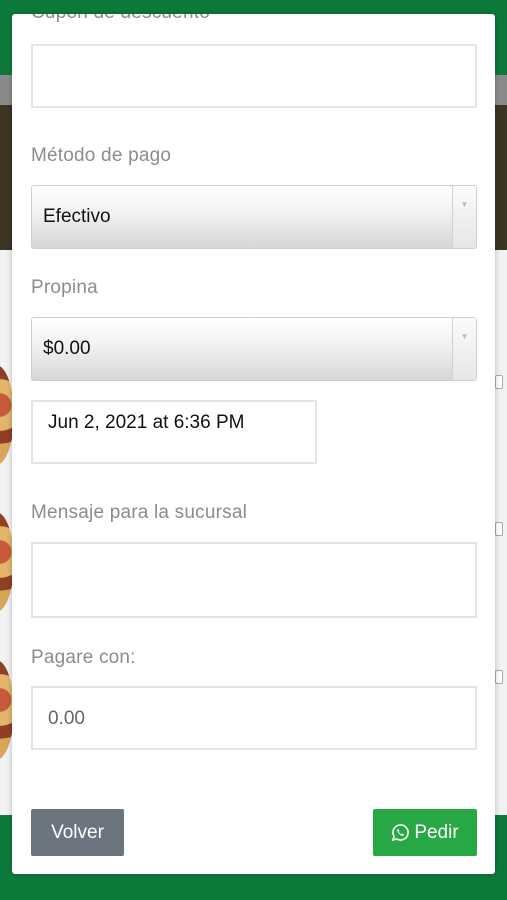  I want to click on coupon-label: Cupón de descuento, so click(120, 19).